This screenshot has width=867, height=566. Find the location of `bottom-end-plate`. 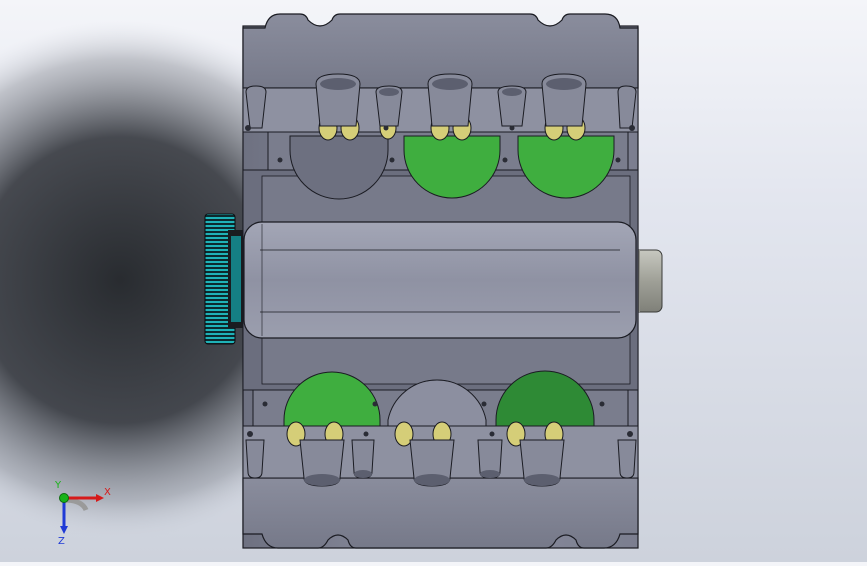

bottom-end-plate is located at coordinates (440, 513).